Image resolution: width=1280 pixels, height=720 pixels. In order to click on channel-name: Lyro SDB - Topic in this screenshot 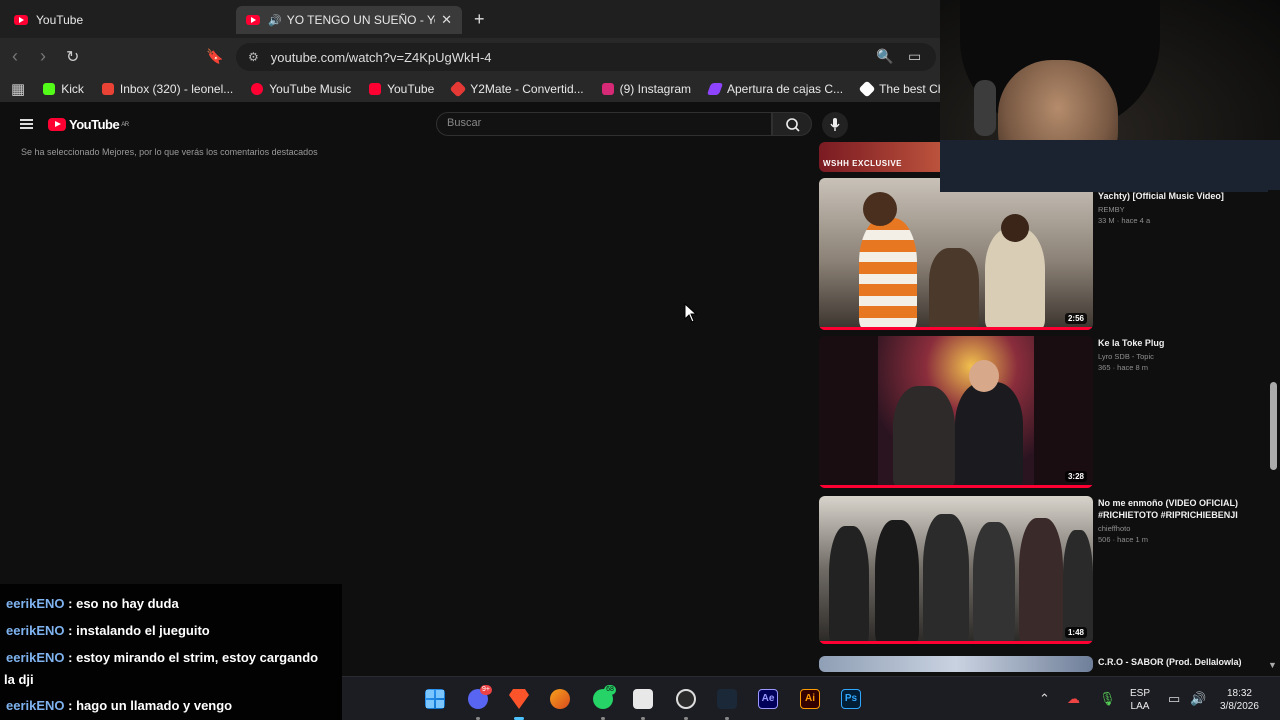, I will do `click(1186, 356)`.